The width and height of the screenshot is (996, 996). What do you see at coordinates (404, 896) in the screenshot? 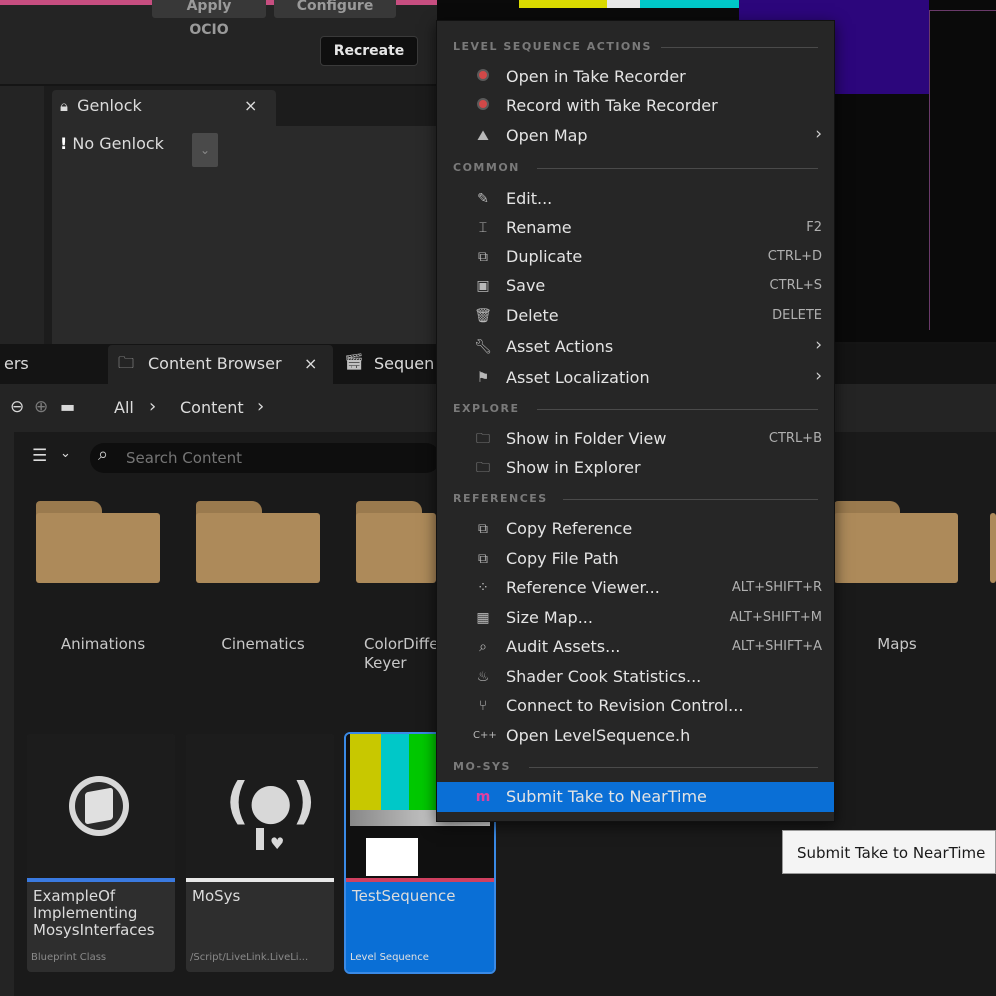
I see `asset-name: TestSequence` at bounding box center [404, 896].